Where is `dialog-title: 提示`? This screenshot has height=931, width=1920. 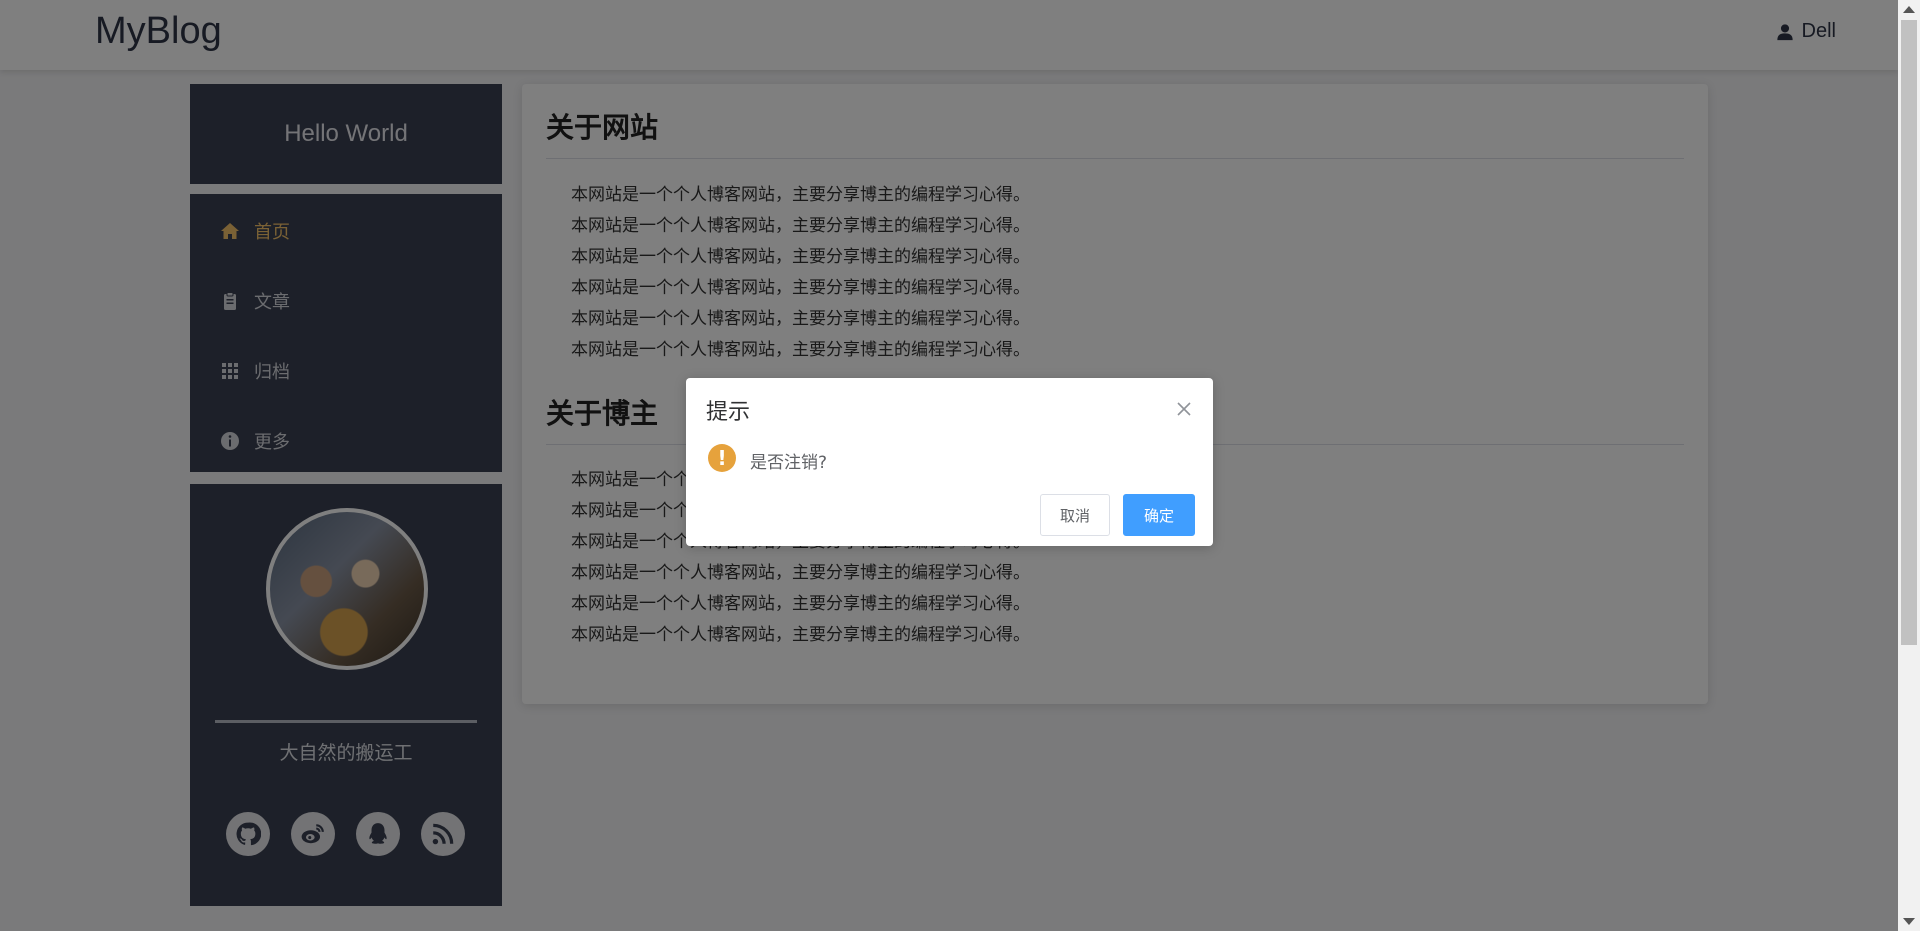
dialog-title: 提示 is located at coordinates (728, 412).